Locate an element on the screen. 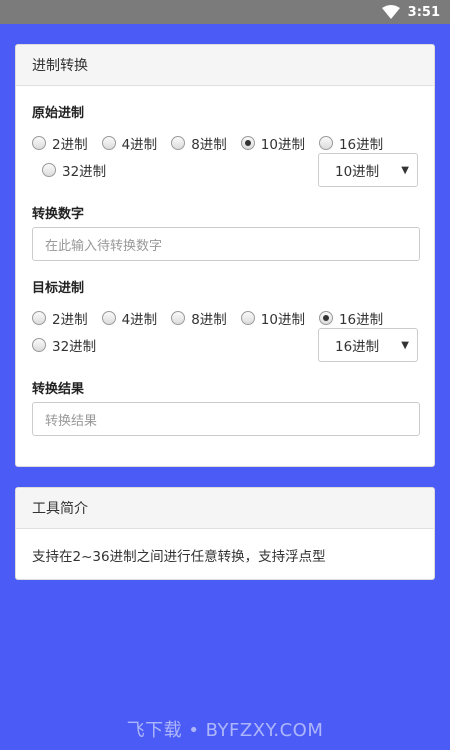 The image size is (450, 750). target-radio-8: 8进制 is located at coordinates (199, 318).